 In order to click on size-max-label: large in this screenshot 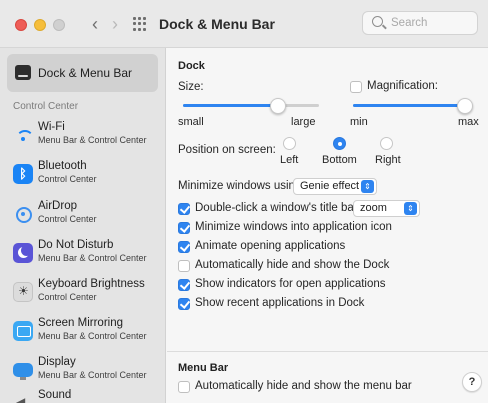, I will do `click(303, 122)`.